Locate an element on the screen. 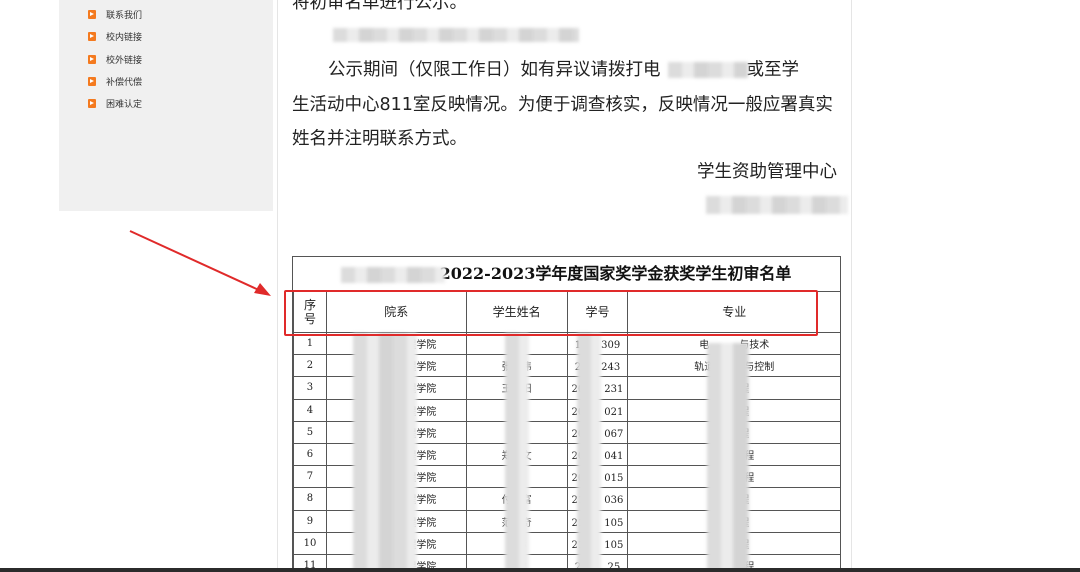 This screenshot has width=1080, height=572. article-line: 公示期间（仅限工作日）如有异议请拨打电 或至学 is located at coordinates (564, 70).